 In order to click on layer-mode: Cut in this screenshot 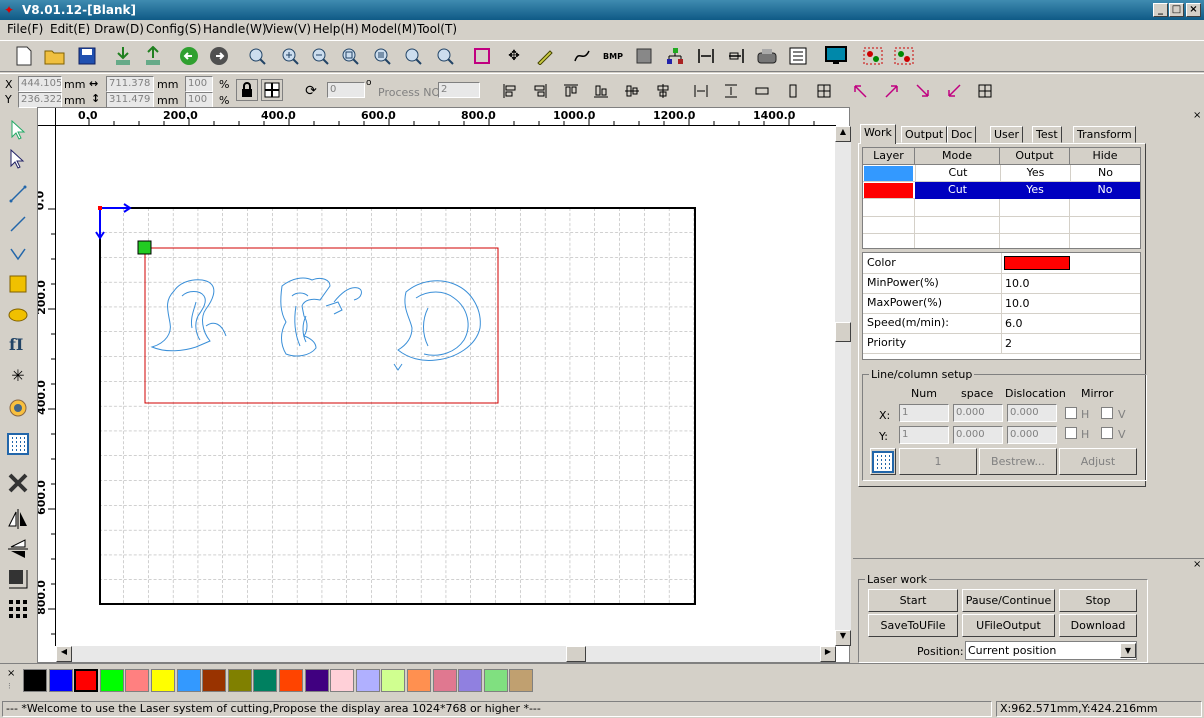, I will do `click(957, 173)`.